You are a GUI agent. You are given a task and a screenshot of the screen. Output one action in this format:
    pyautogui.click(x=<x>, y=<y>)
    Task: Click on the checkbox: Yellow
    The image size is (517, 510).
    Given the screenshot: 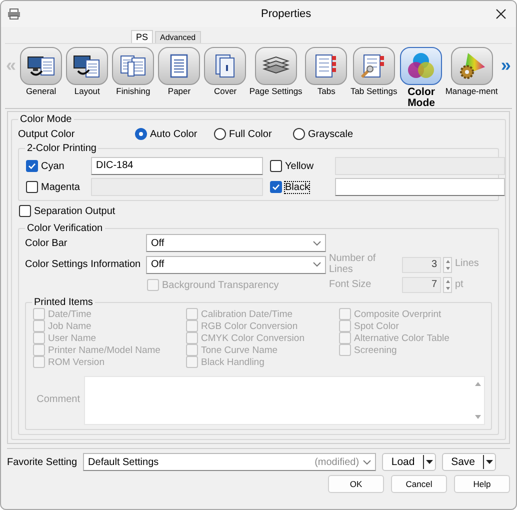 What is the action you would take?
    pyautogui.click(x=292, y=166)
    